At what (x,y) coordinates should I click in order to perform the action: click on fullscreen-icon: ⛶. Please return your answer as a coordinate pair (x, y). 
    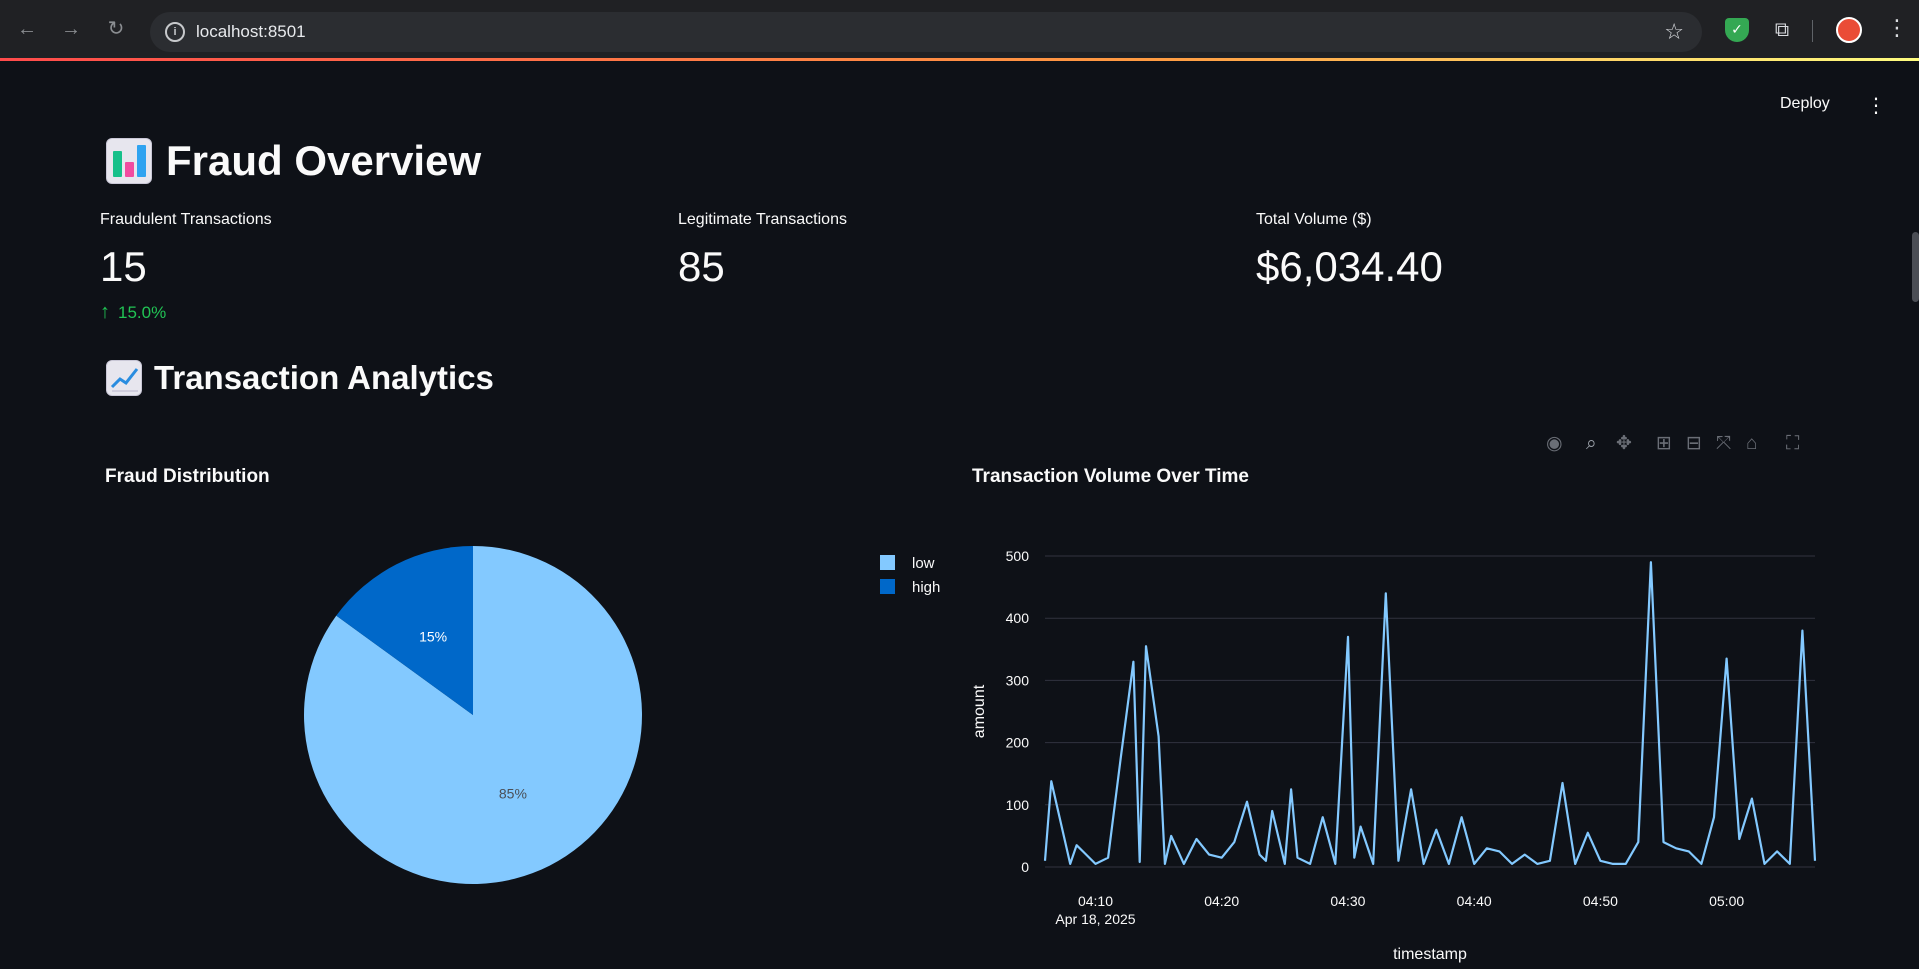
    Looking at the image, I should click on (1792, 444).